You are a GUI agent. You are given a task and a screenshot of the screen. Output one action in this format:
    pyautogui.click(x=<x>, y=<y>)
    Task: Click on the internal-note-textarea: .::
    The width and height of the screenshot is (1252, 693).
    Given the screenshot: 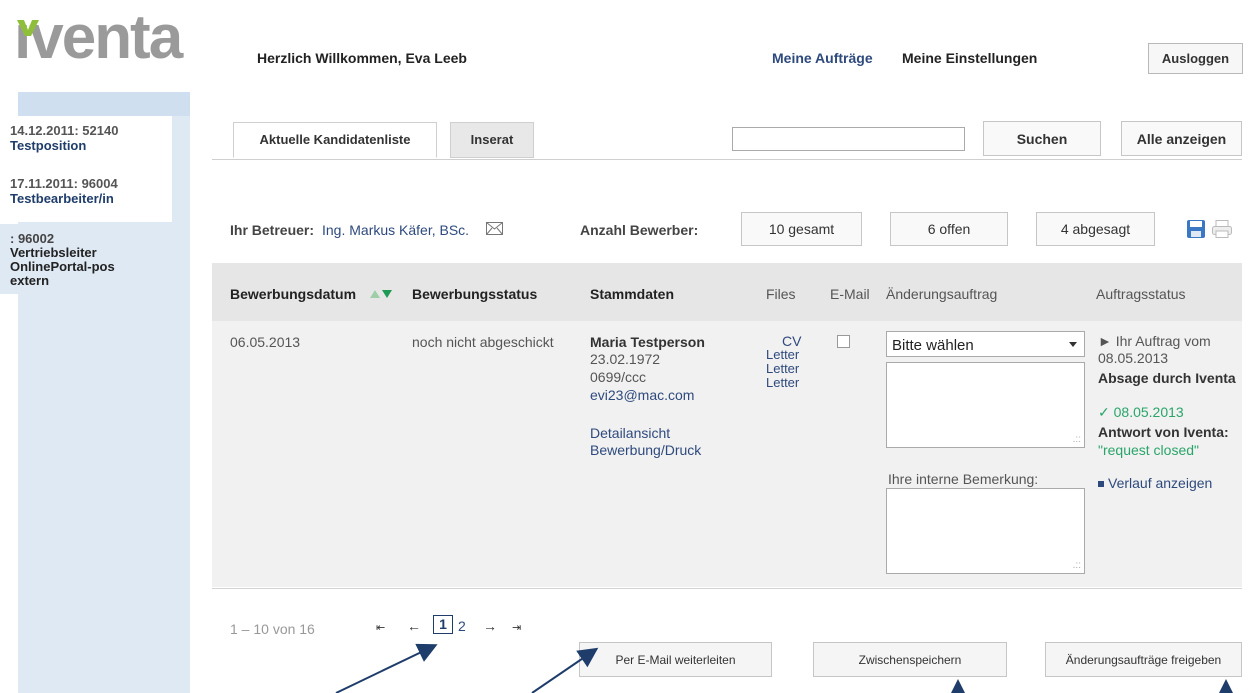 What is the action you would take?
    pyautogui.click(x=985, y=531)
    